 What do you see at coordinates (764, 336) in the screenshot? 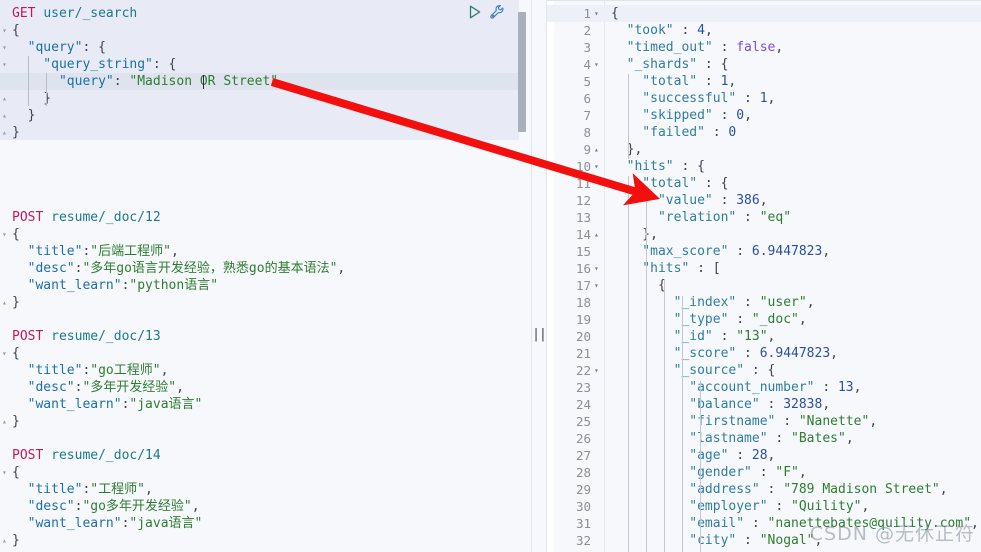
I see `response-line: 20 "_id" : "13",` at bounding box center [764, 336].